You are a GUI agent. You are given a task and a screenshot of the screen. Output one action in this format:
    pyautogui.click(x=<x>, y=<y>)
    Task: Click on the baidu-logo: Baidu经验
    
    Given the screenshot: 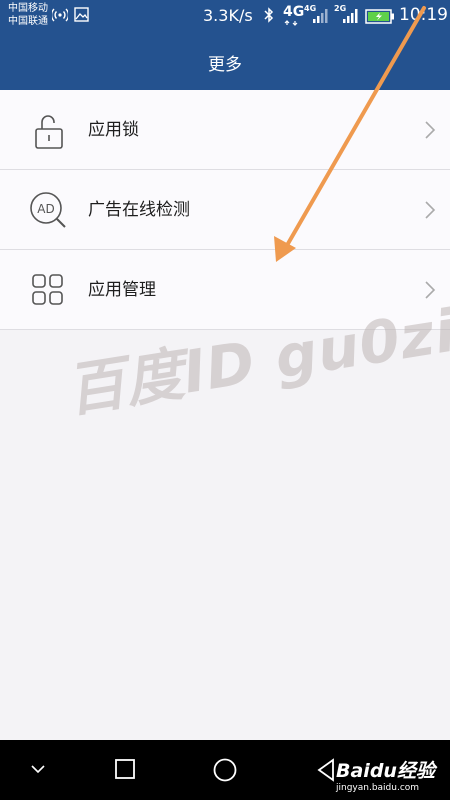 What is the action you would take?
    pyautogui.click(x=385, y=771)
    